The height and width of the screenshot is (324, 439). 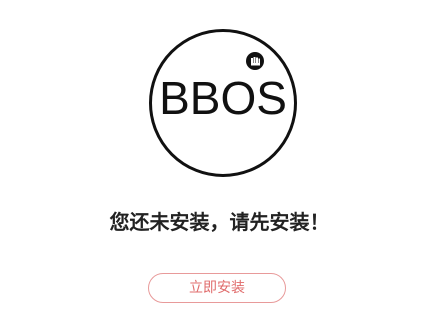 What do you see at coordinates (219, 222) in the screenshot?
I see `not-installed-message: 您还未安装，请先安装！` at bounding box center [219, 222].